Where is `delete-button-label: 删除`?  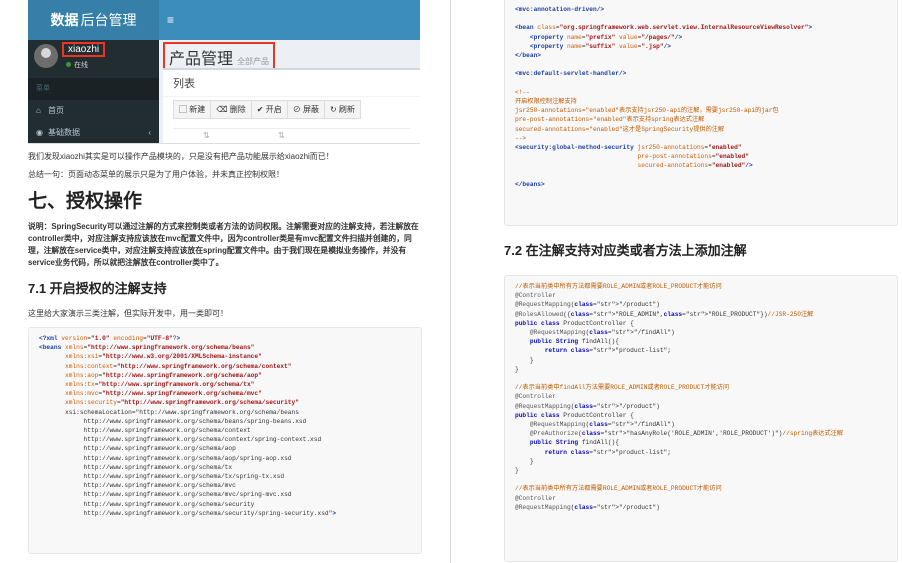
delete-button-label: 删除 is located at coordinates (237, 109).